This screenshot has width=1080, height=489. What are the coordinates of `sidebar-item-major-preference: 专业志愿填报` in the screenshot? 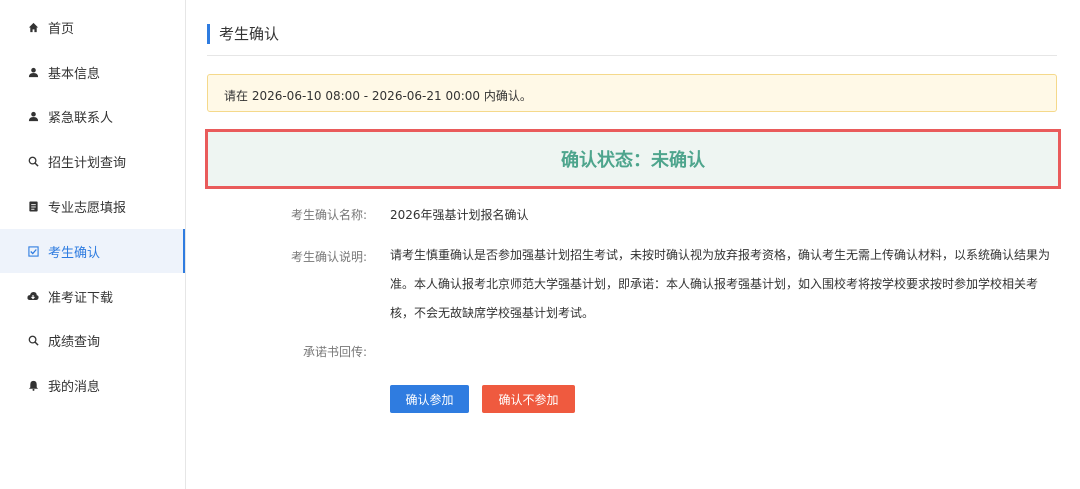 It's located at (92, 206).